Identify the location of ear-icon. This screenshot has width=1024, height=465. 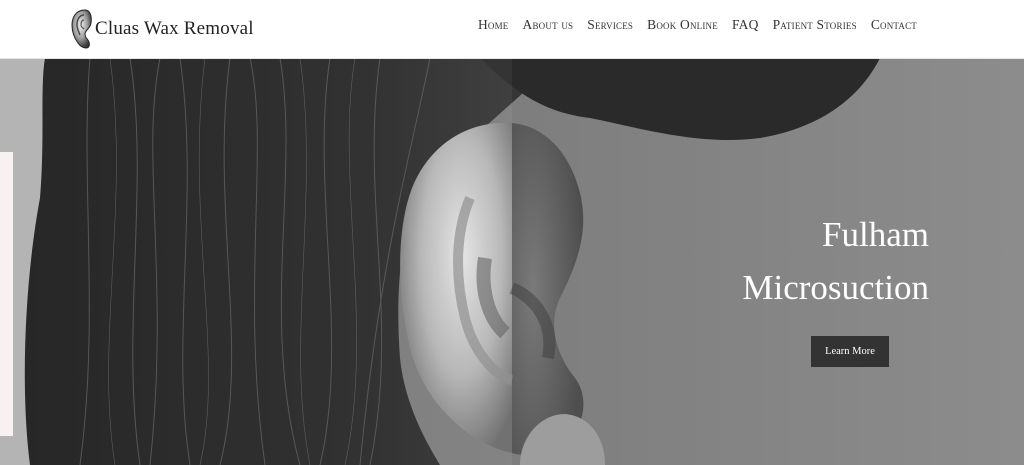
(81, 29).